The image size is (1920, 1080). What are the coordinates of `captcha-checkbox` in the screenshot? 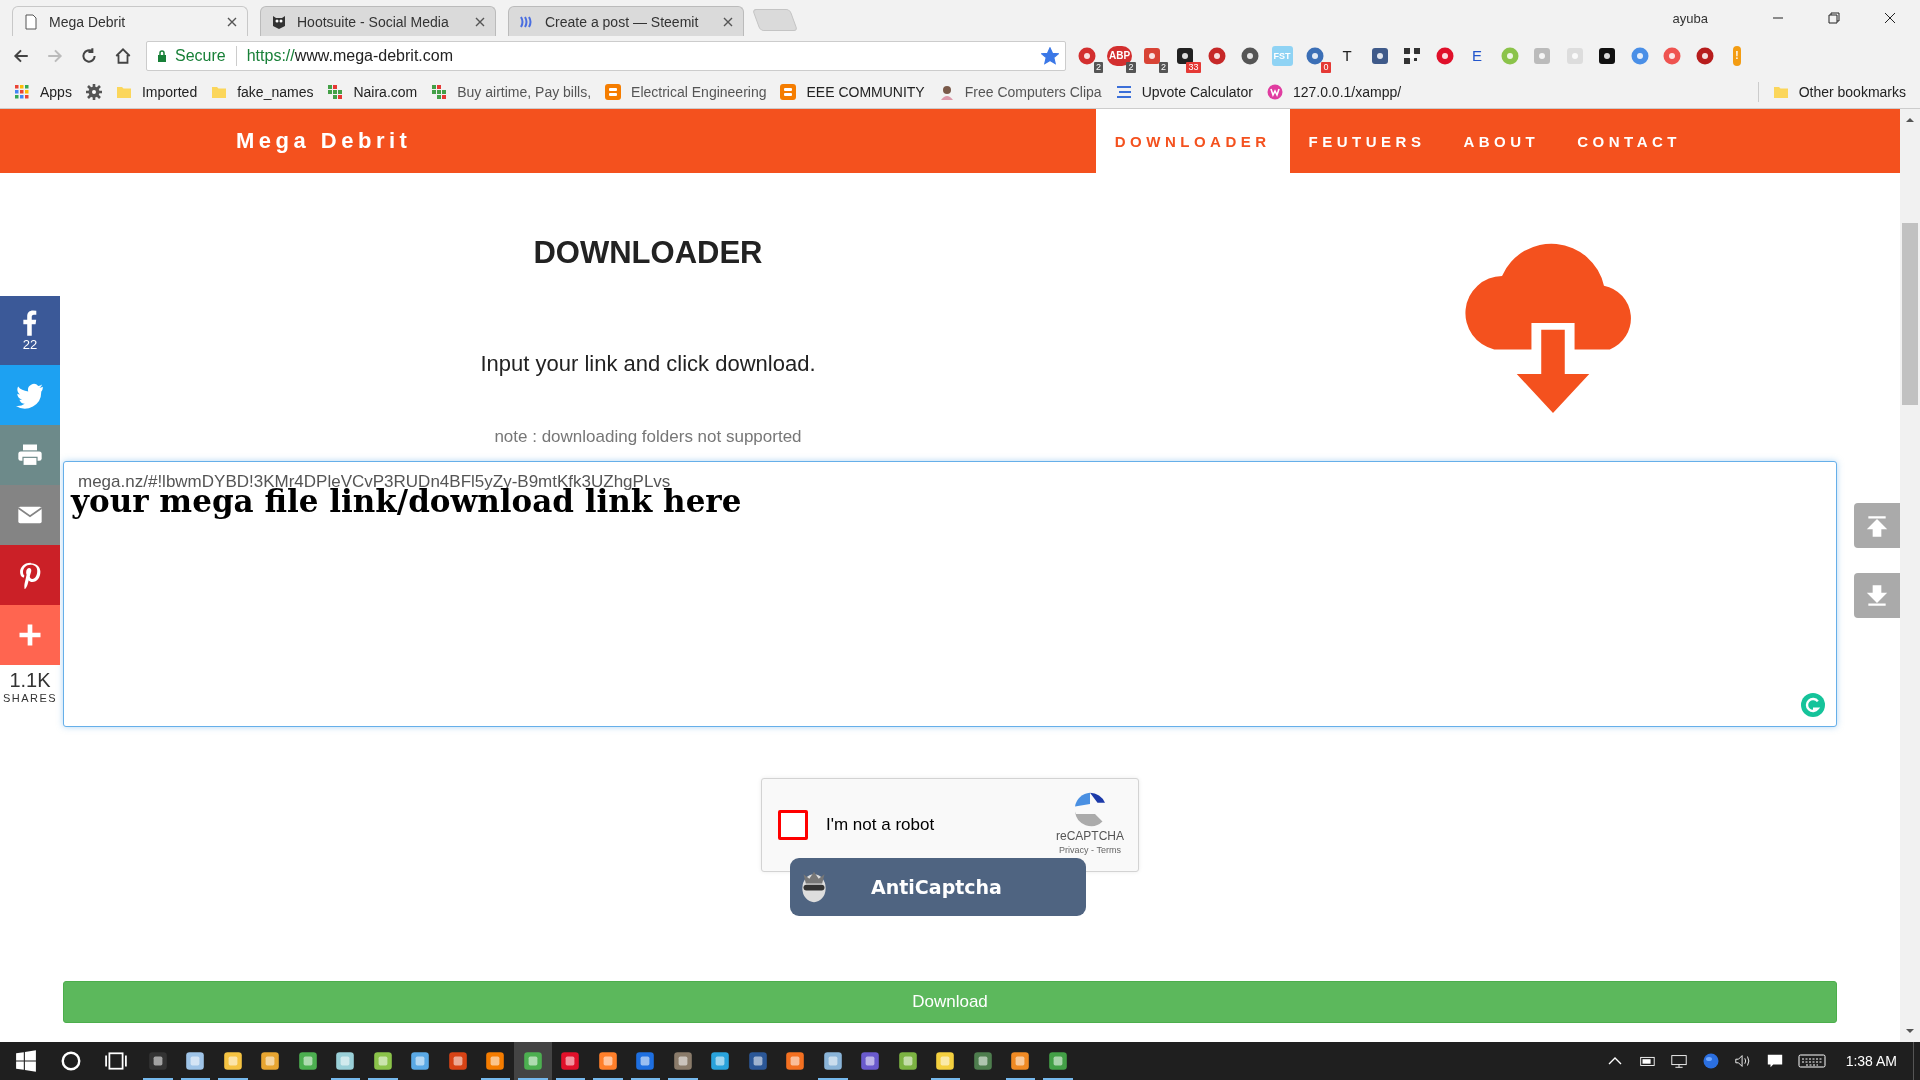 It's located at (793, 825).